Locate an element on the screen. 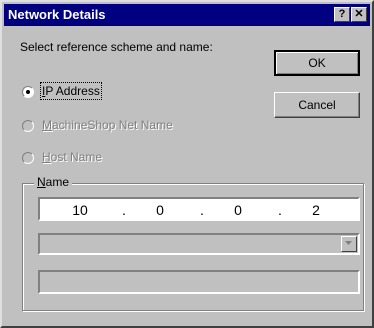 The image size is (374, 328). window-title: Network Details is located at coordinates (57, 14).